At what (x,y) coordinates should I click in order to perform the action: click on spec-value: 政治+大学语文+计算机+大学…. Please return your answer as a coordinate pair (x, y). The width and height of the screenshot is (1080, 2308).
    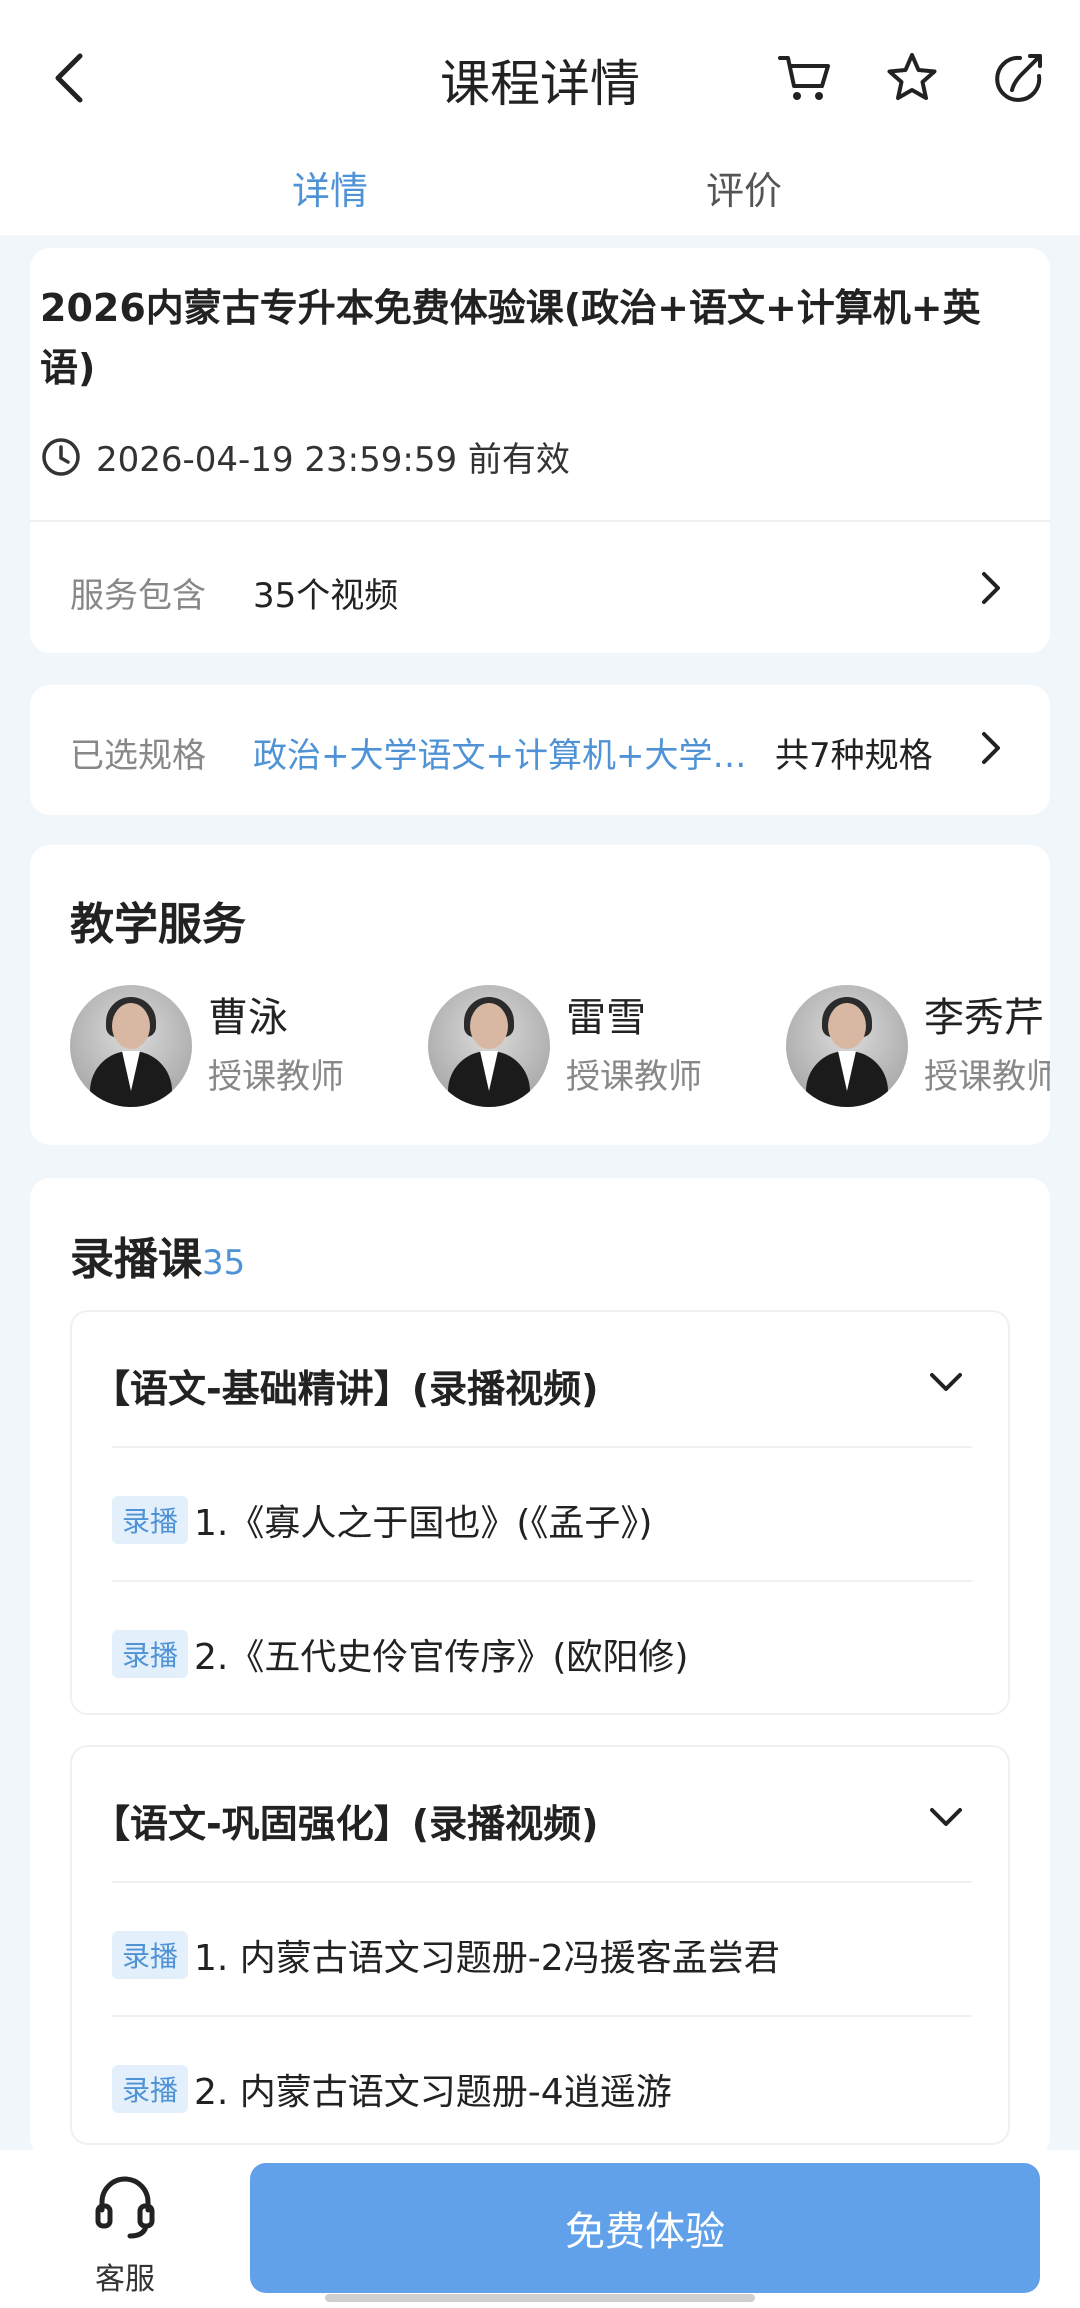
    Looking at the image, I should click on (510, 752).